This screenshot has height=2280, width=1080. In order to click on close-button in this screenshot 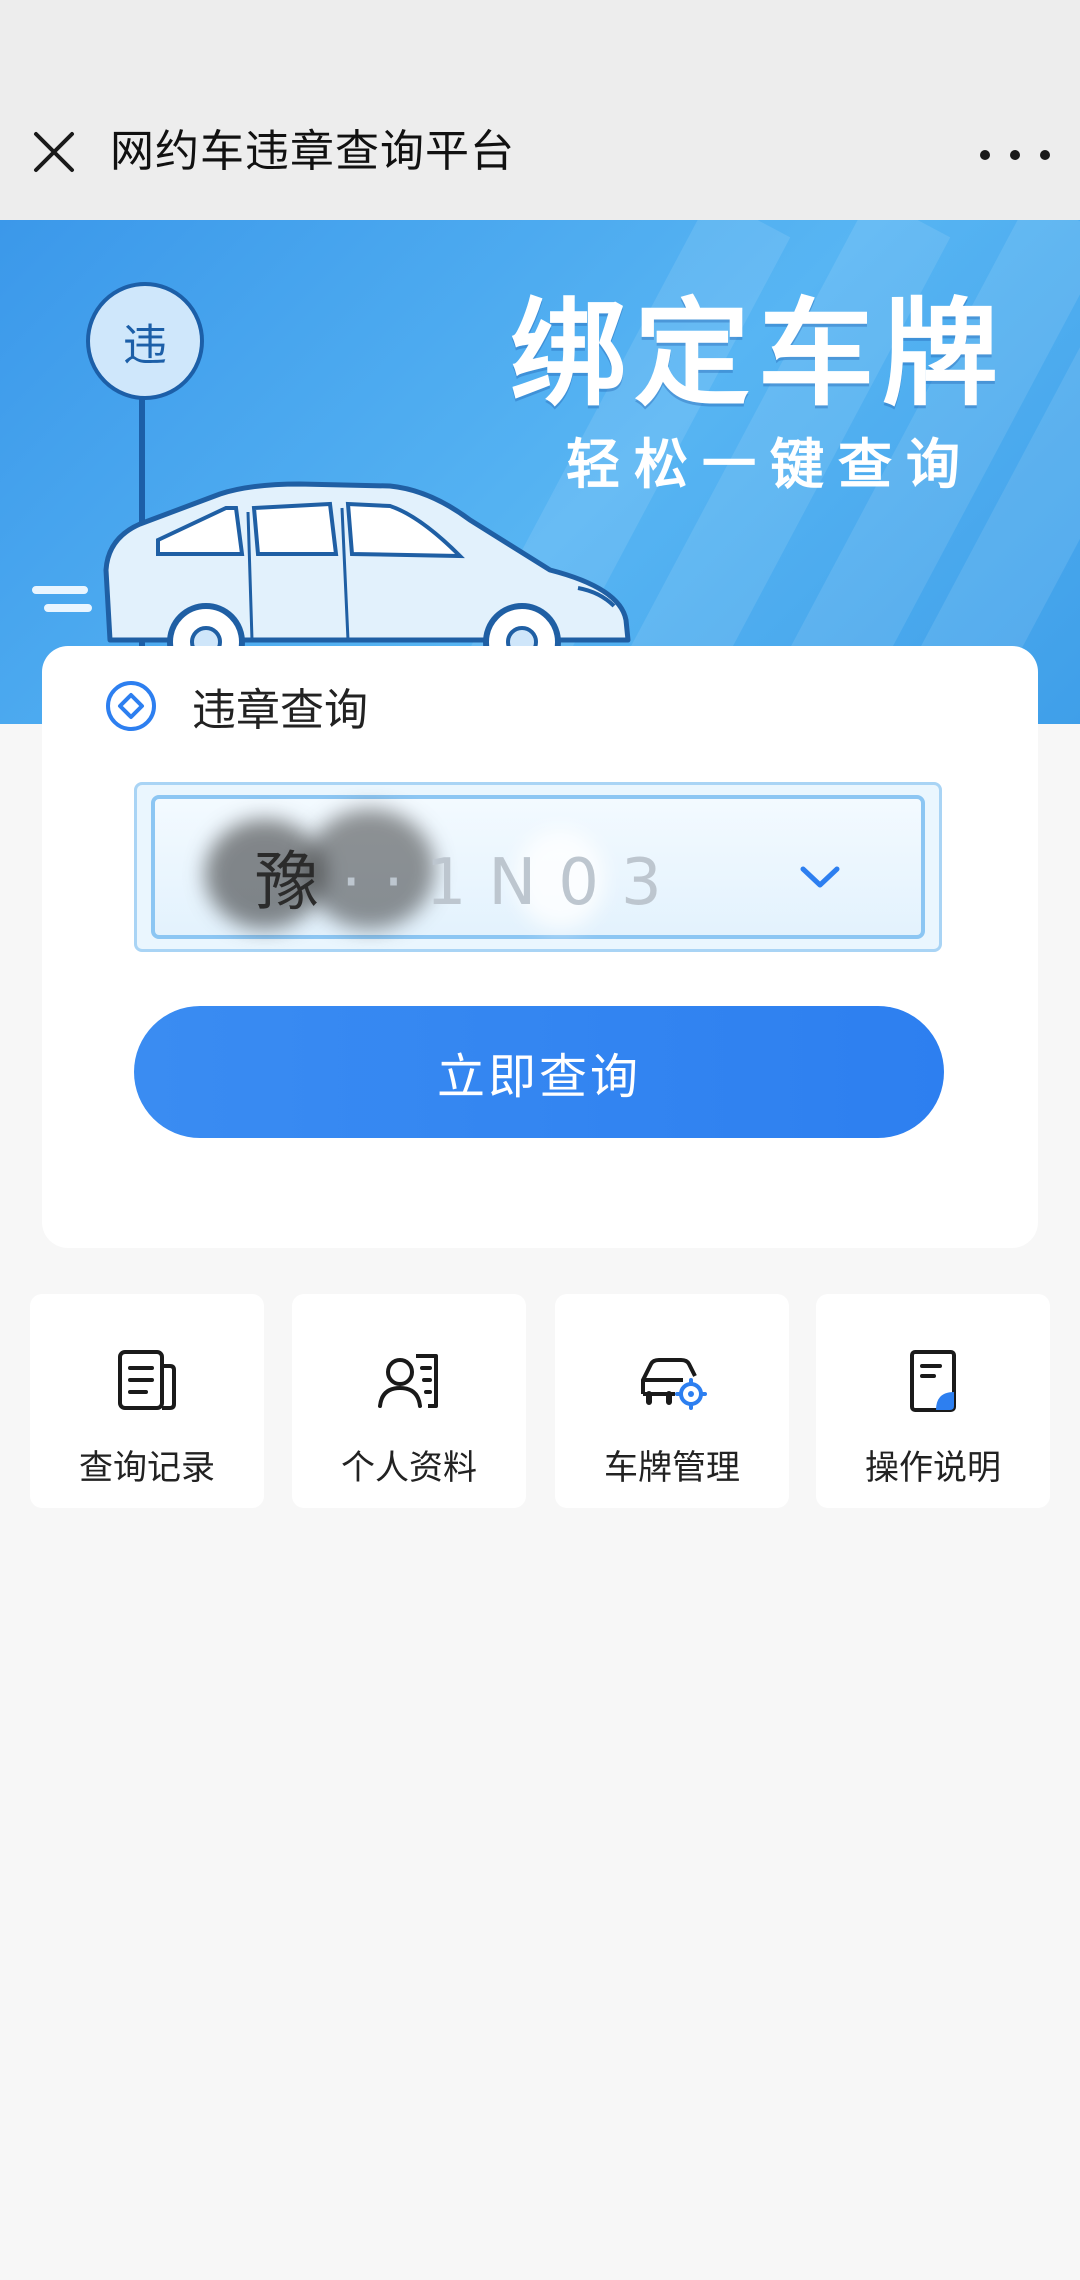, I will do `click(54, 152)`.